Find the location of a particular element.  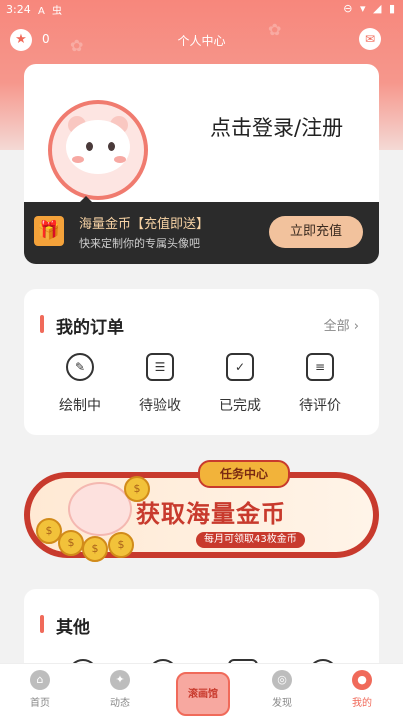

recharge-subtitle: 快来定制你的专属头像吧 is located at coordinates (139, 243).